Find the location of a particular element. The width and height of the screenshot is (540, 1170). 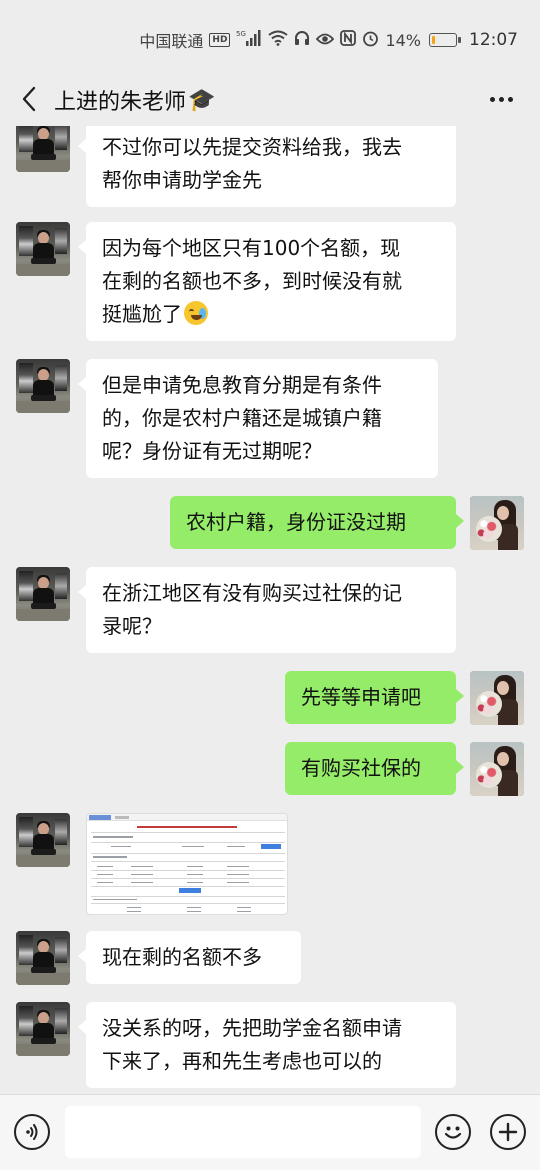

plus-icon is located at coordinates (508, 1132).